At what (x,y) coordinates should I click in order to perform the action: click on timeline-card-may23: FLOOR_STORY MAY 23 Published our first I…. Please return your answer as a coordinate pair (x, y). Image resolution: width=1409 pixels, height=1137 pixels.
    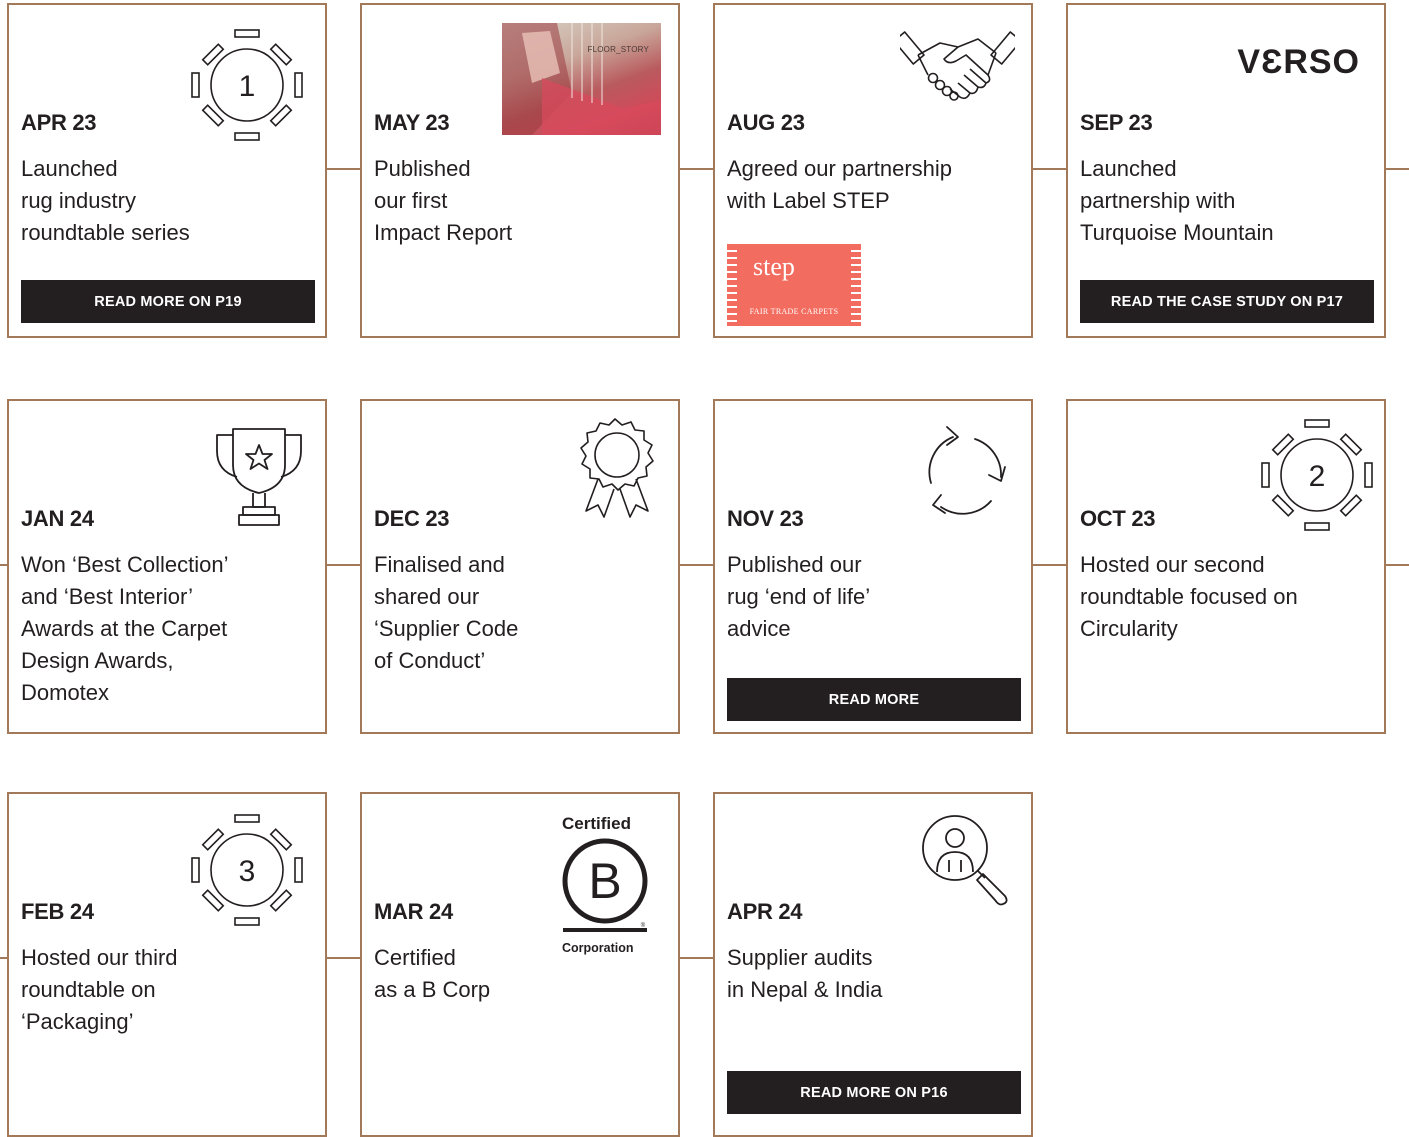
    Looking at the image, I should click on (520, 170).